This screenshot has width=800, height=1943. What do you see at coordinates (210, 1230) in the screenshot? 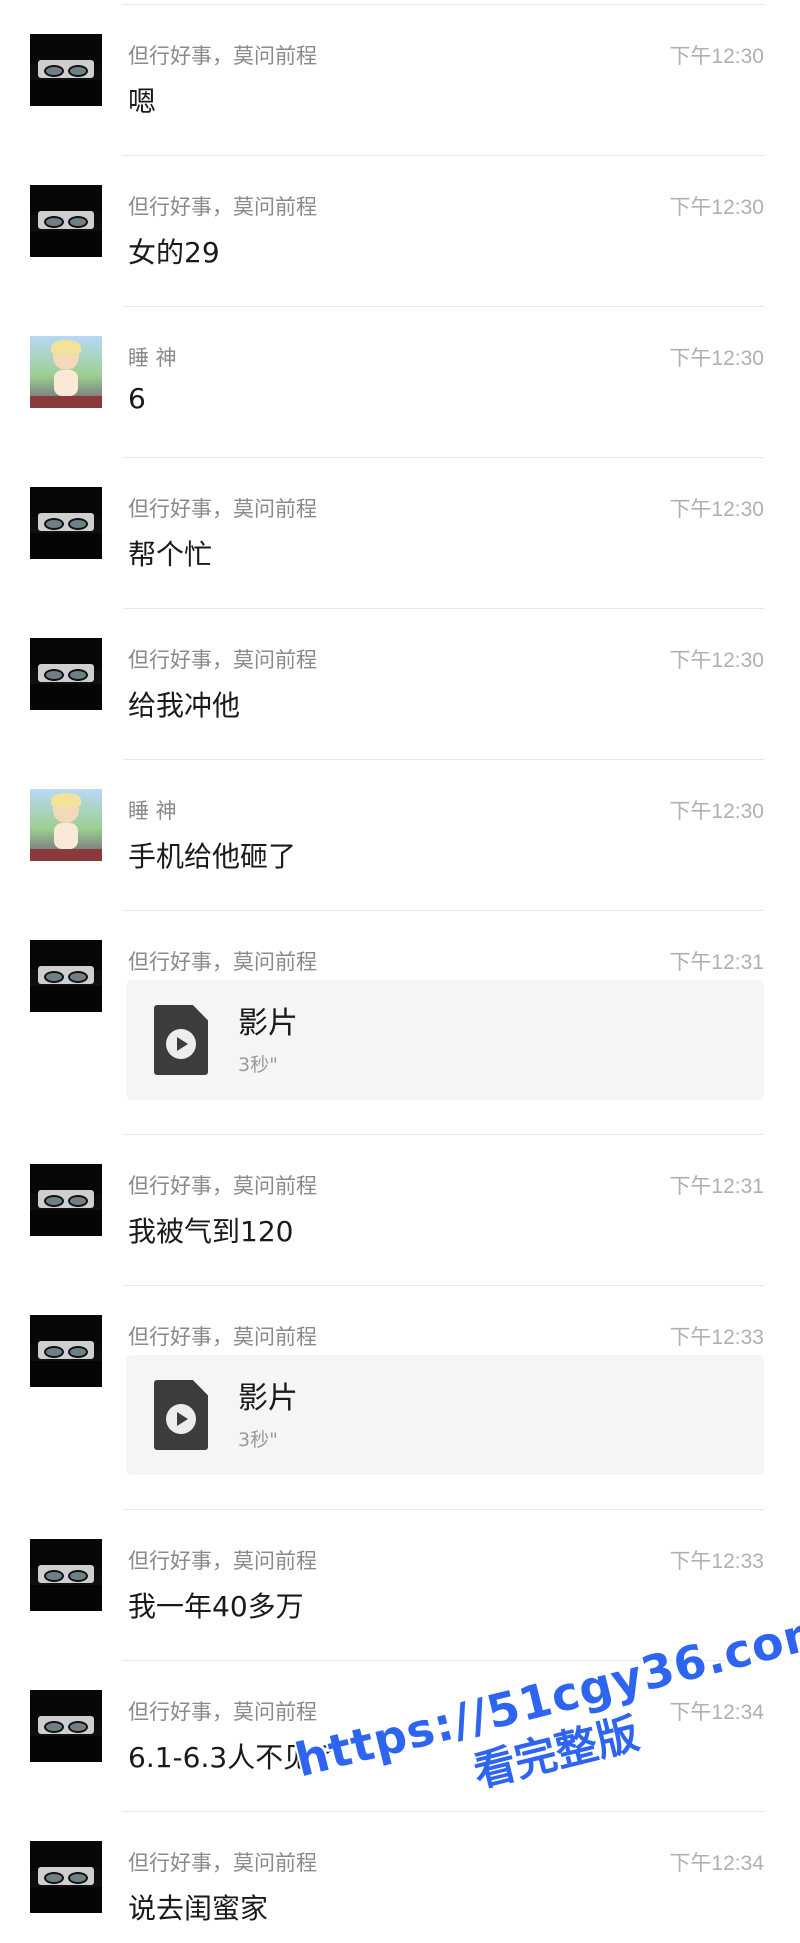
I see `message-text: 我被气到120` at bounding box center [210, 1230].